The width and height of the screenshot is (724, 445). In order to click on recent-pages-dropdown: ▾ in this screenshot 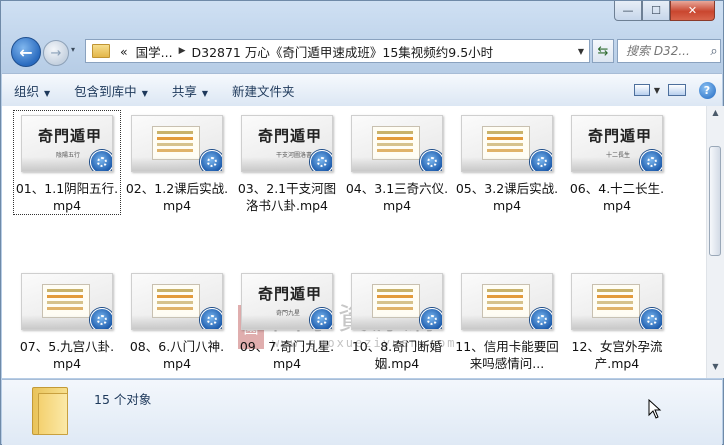, I will do `click(73, 49)`.